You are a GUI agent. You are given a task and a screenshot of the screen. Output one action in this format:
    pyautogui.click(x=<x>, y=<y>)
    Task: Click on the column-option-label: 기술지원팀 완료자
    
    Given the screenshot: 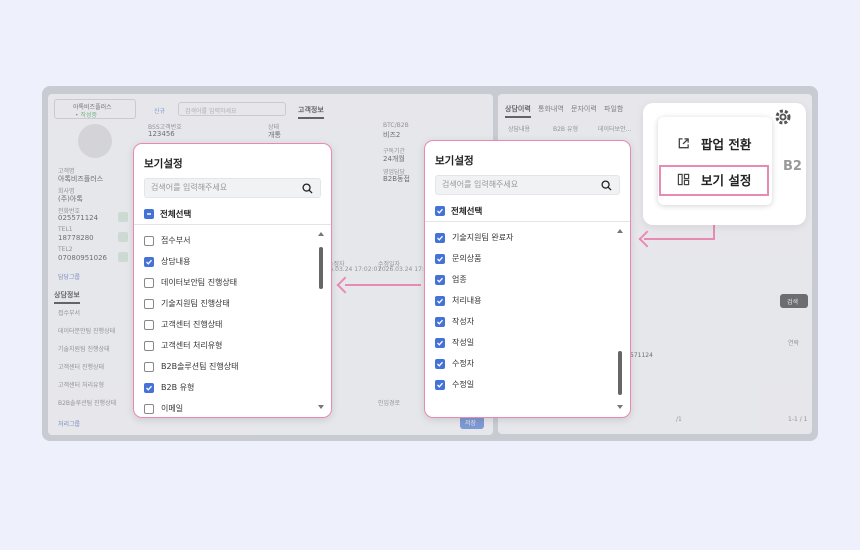 What is the action you would take?
    pyautogui.click(x=483, y=237)
    